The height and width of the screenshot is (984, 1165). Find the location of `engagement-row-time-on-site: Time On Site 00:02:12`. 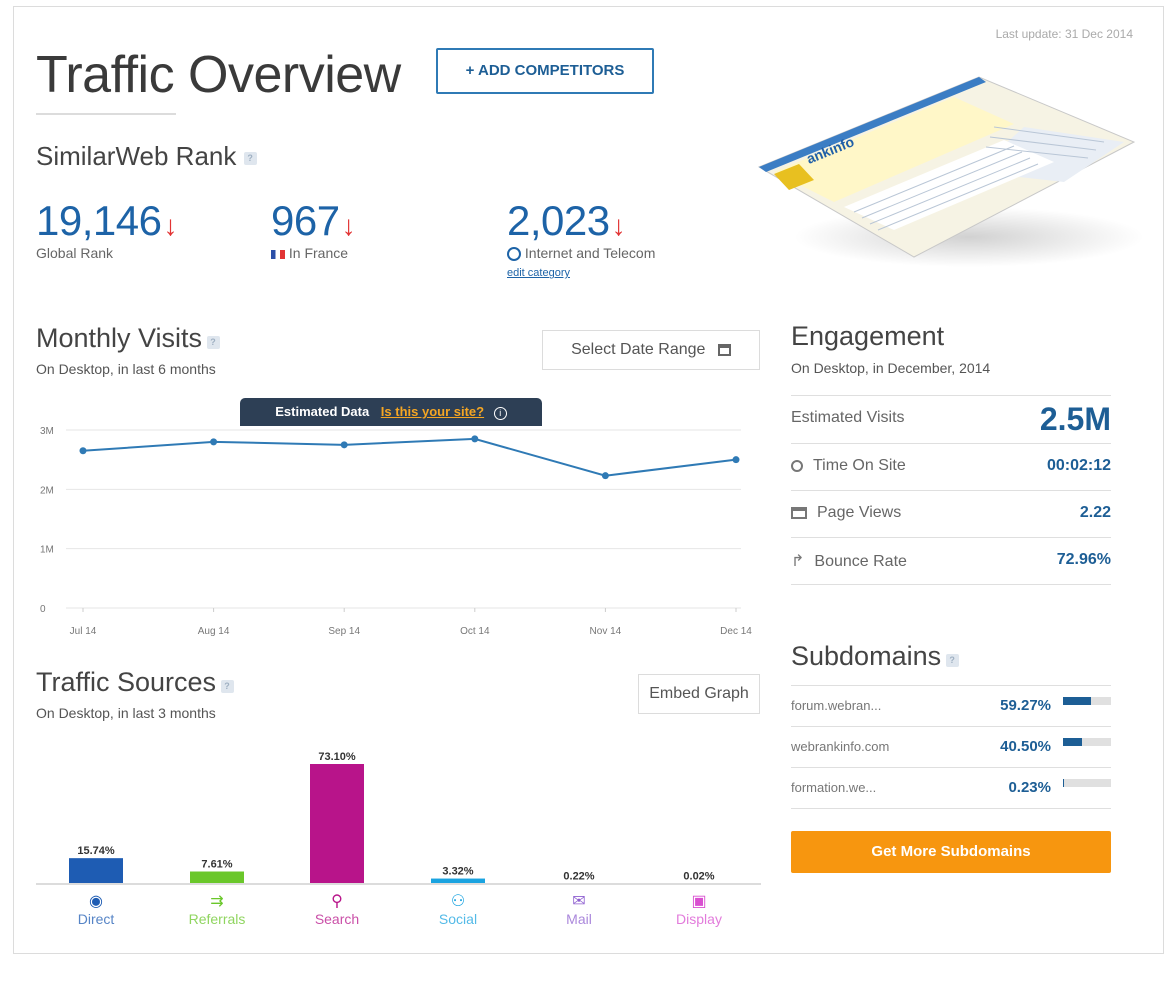

engagement-row-time-on-site: Time On Site 00:02:12 is located at coordinates (951, 466).